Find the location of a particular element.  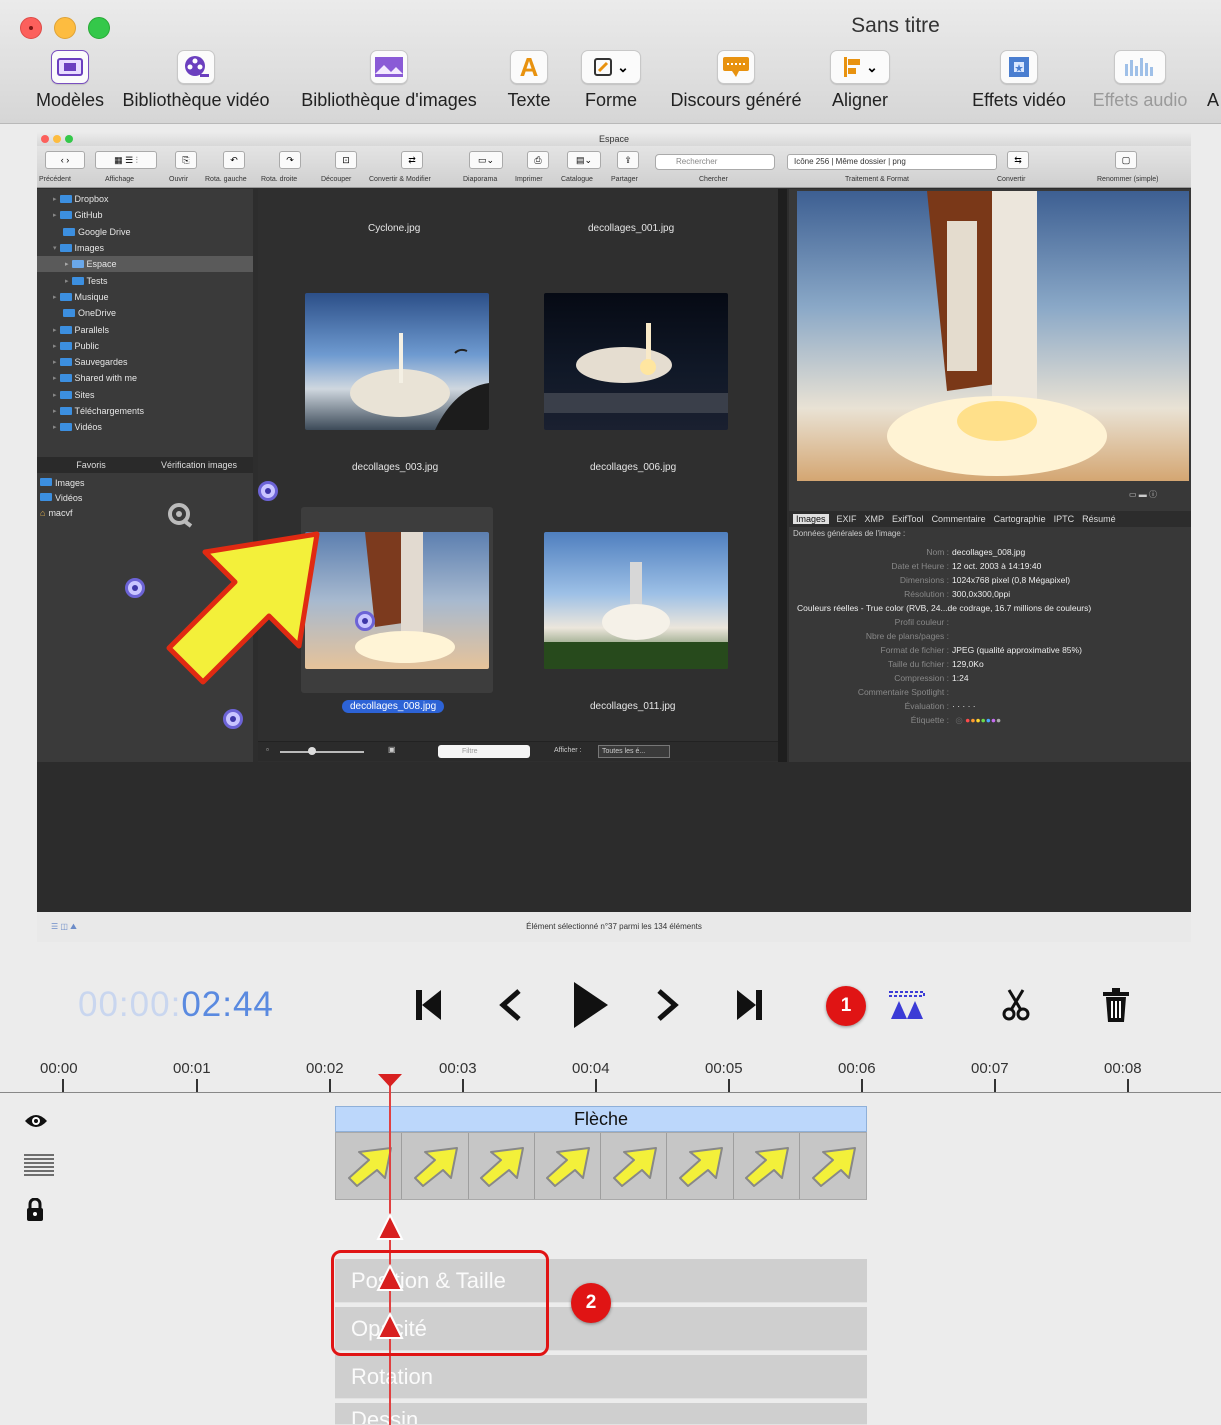

align-label: Aligner is located at coordinates (860, 100).